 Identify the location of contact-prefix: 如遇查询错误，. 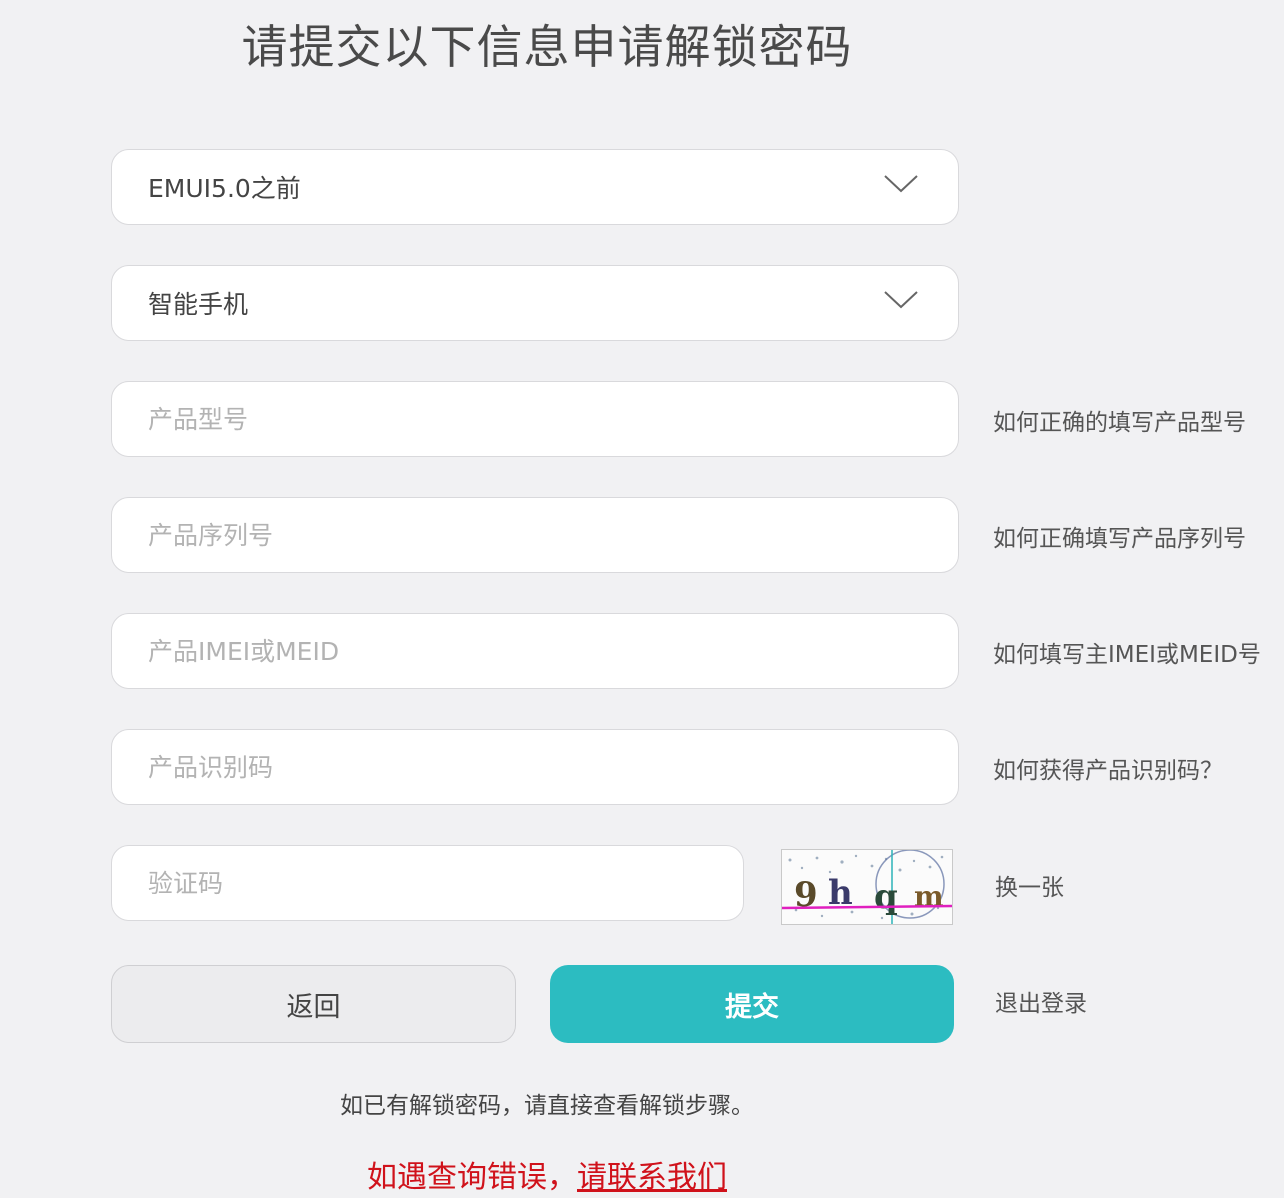
(472, 1177).